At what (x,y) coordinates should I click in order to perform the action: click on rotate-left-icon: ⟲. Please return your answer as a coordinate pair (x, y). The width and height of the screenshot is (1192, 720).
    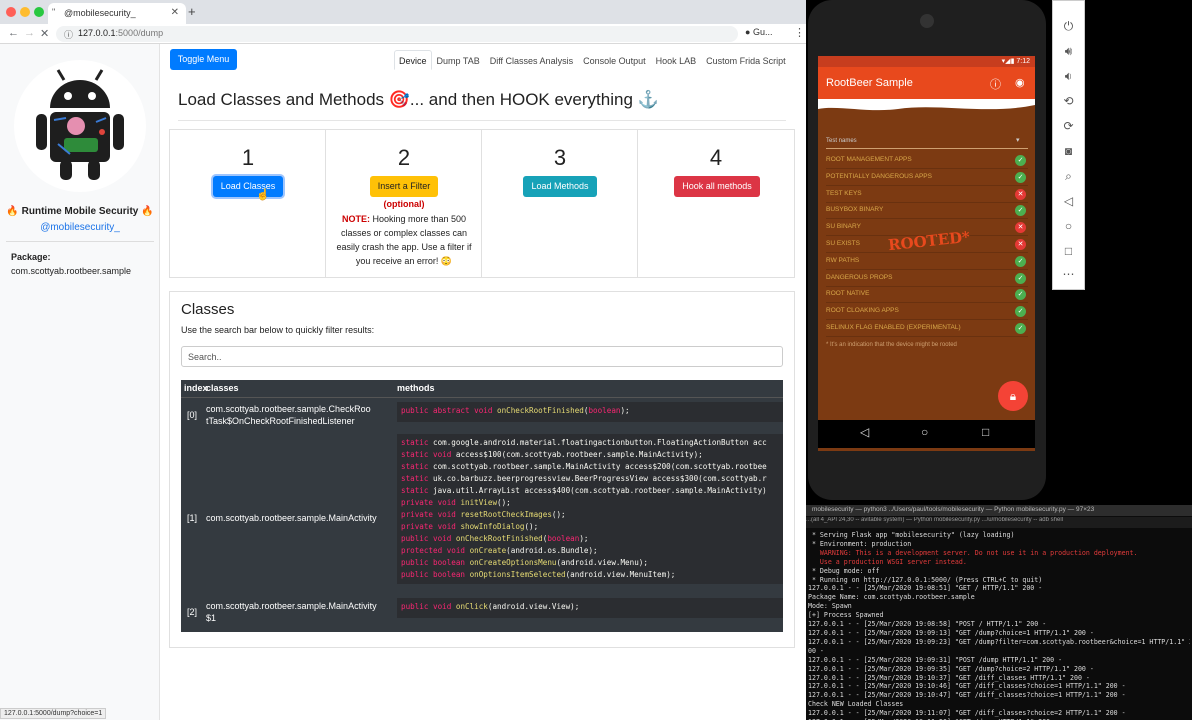
    Looking at the image, I should click on (1068, 101).